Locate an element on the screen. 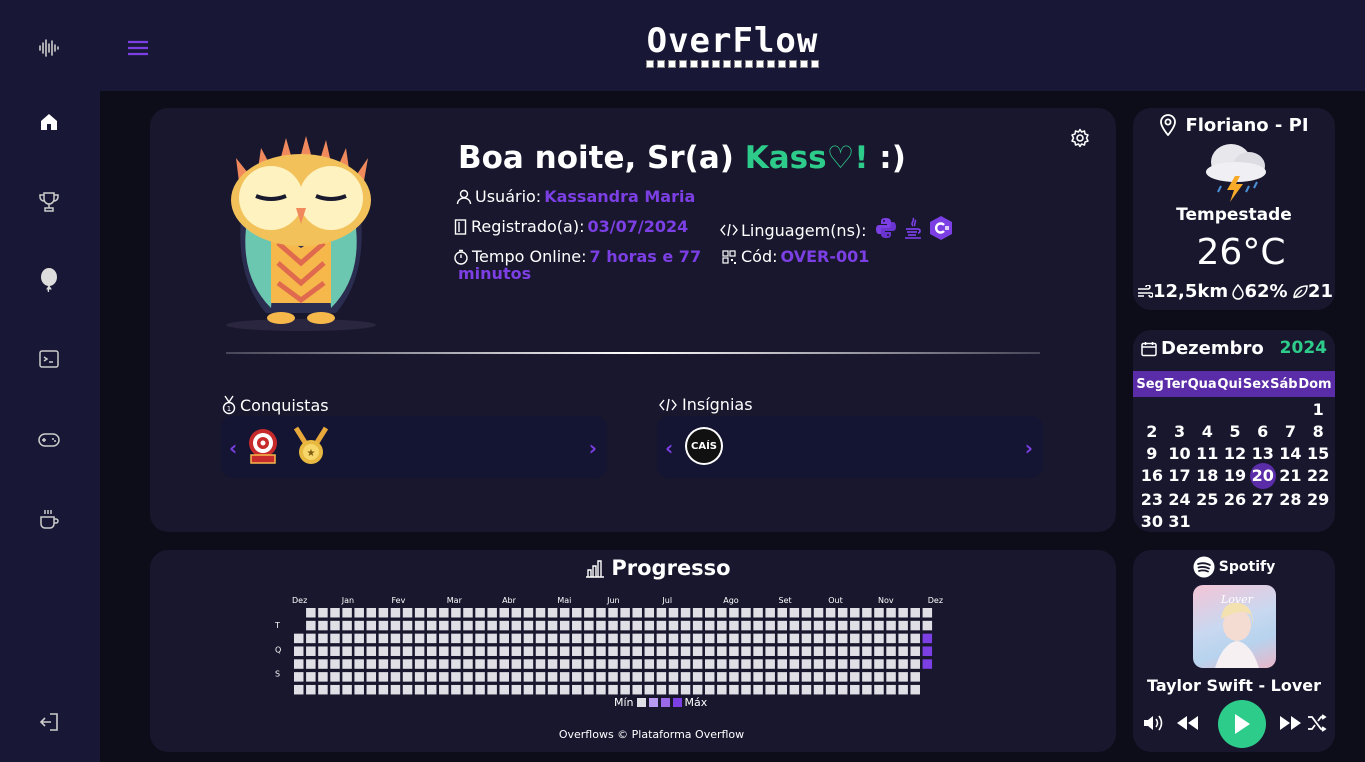 The image size is (1365, 762). calendar-day: 1 is located at coordinates (1318, 410).